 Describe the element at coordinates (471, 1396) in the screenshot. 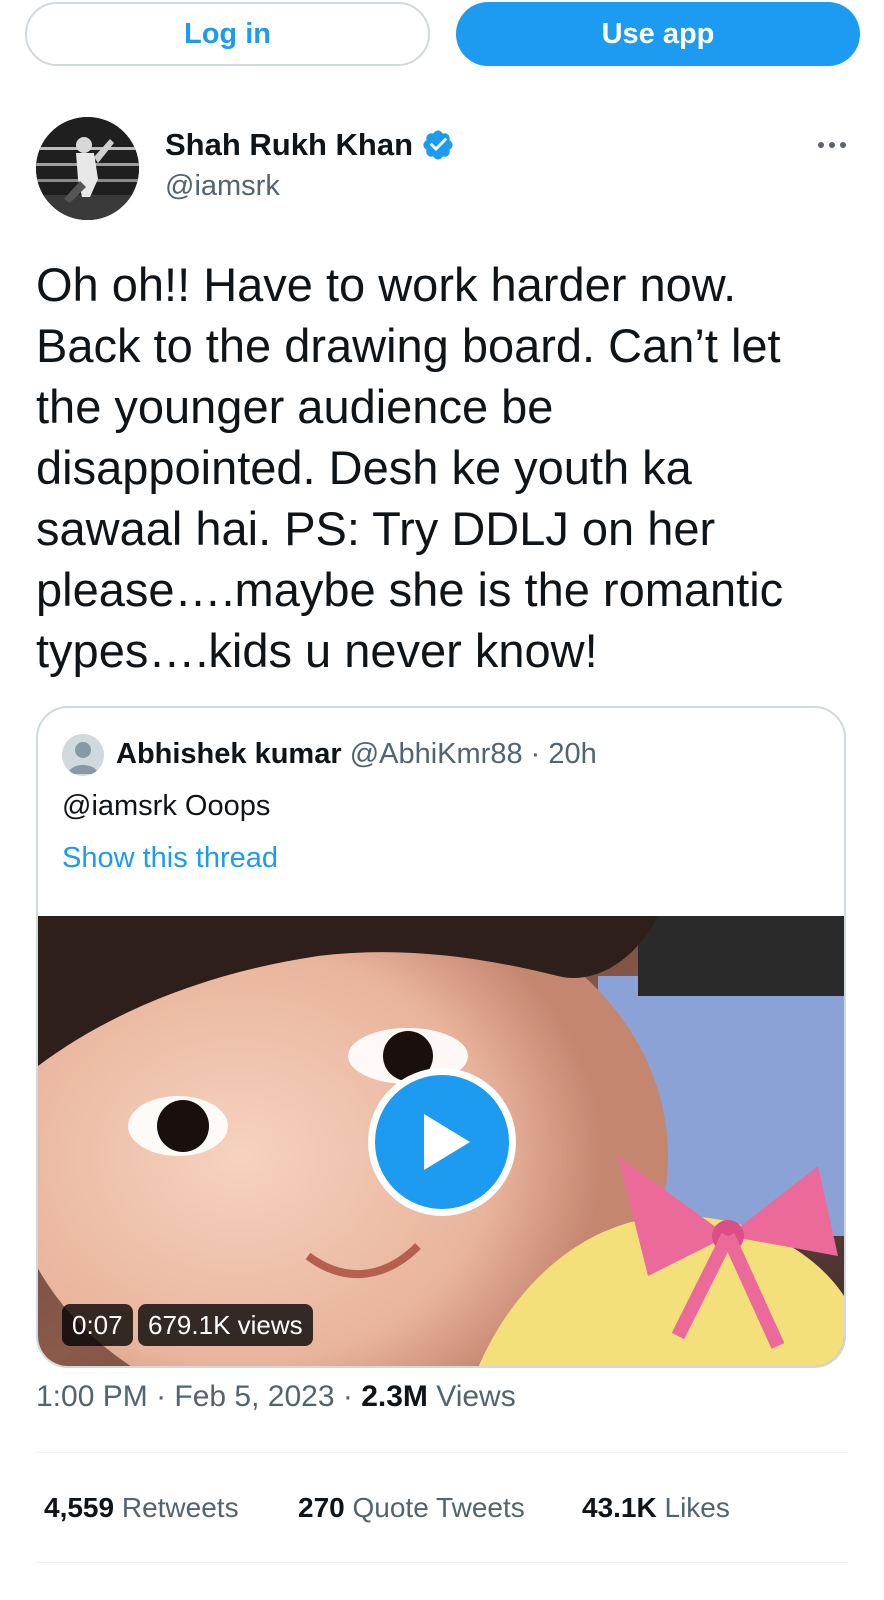

I see `views-label: Views` at that location.